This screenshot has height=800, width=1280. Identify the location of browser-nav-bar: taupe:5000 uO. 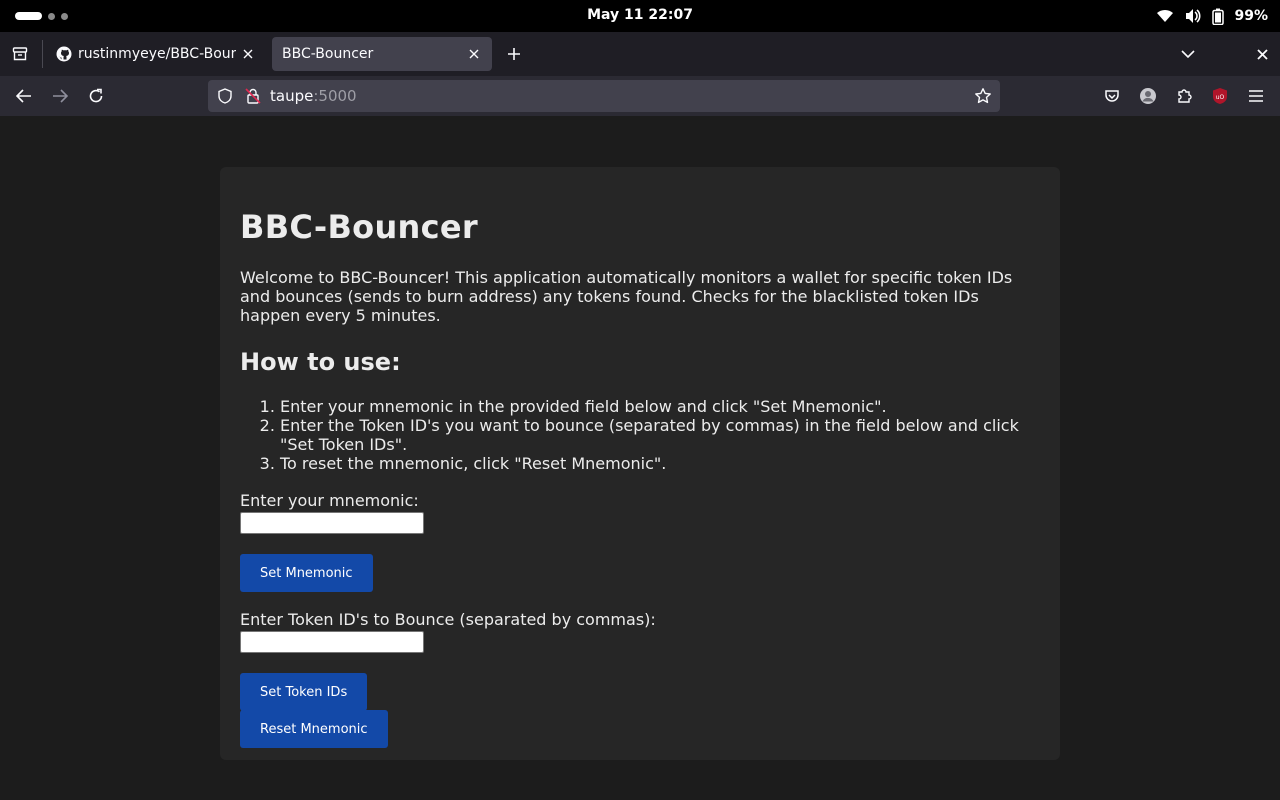
(640, 96).